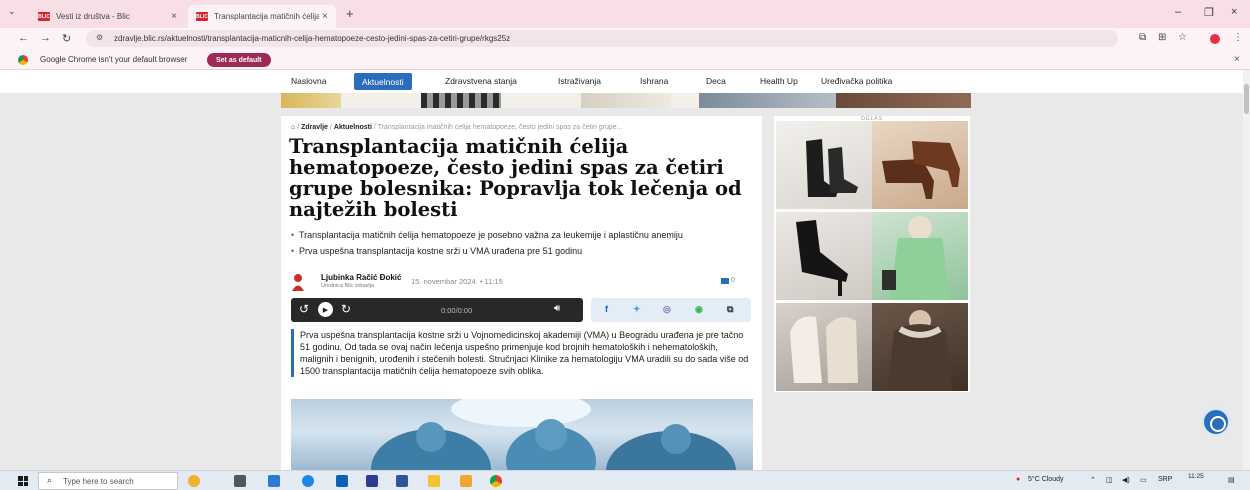 The height and width of the screenshot is (490, 1250). Describe the element at coordinates (1165, 479) in the screenshot. I see `language-indicator: SRP` at that location.